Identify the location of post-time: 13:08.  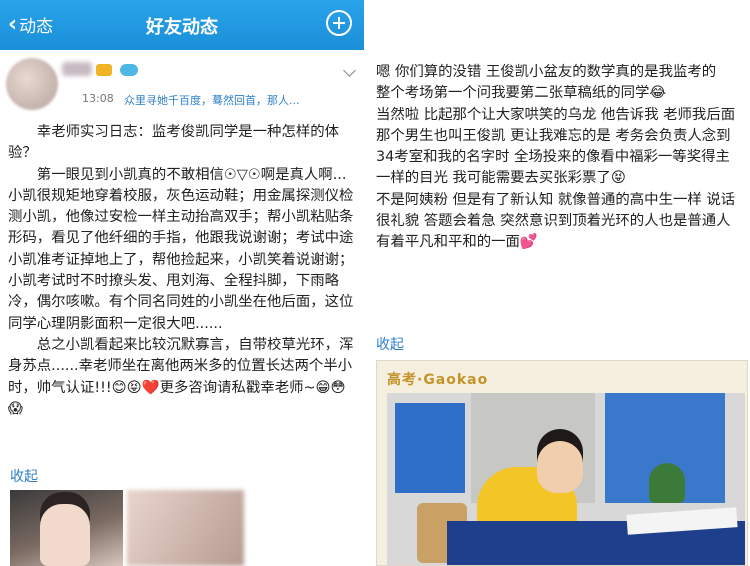
(98, 98).